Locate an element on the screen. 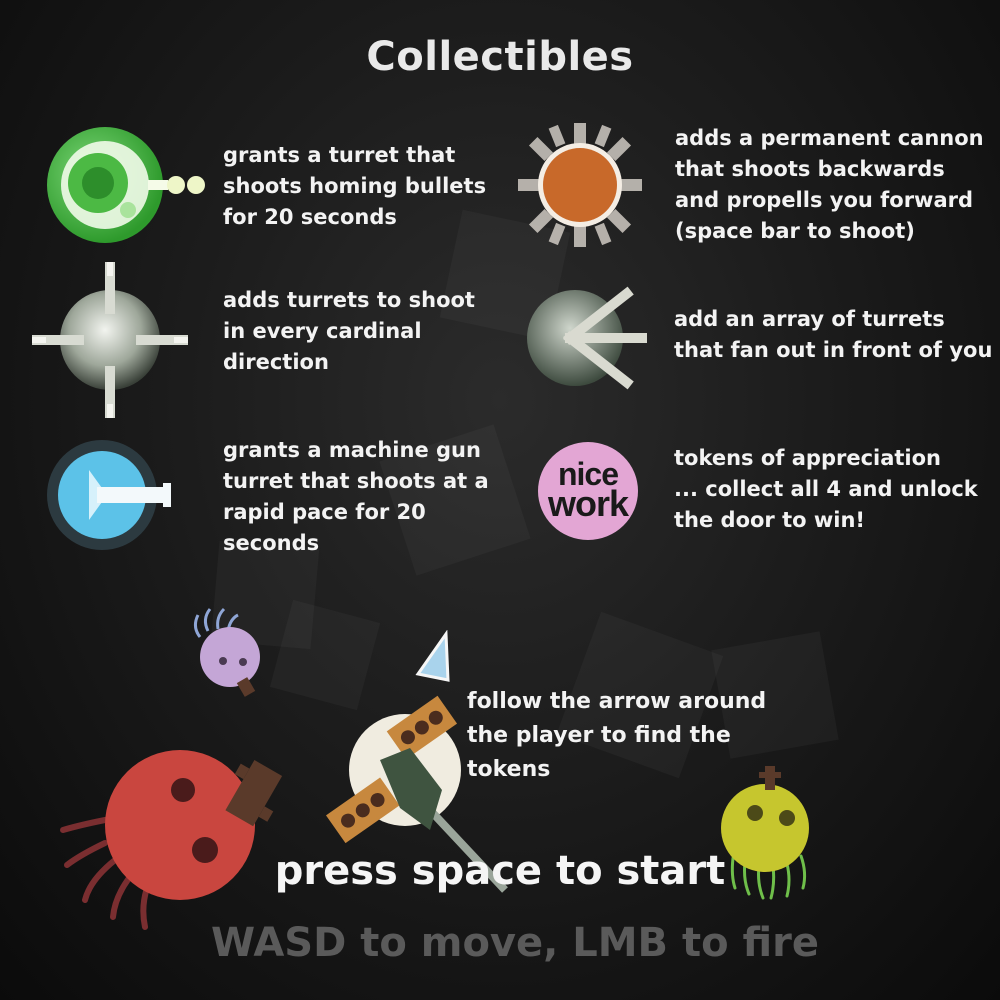  controls-hint: WASD to move, LMB to fire is located at coordinates (515, 943).